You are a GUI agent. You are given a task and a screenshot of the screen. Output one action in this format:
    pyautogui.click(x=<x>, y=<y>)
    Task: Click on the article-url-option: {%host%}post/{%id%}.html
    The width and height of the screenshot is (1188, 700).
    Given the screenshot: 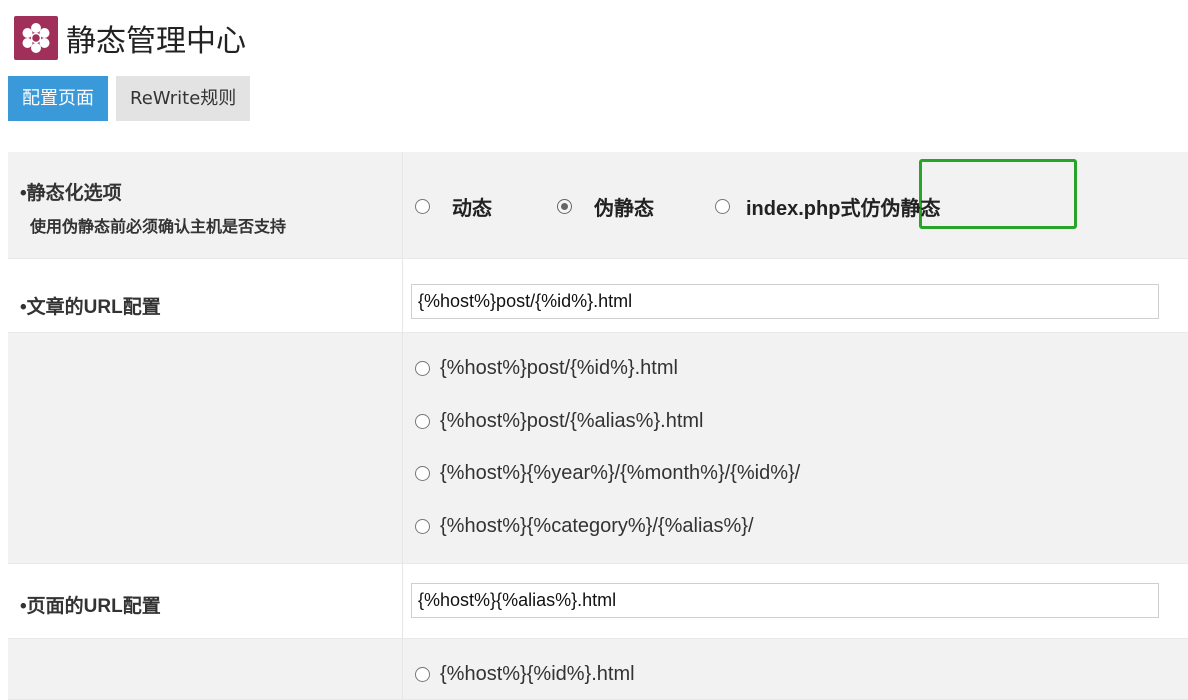 What is the action you would take?
    pyautogui.click(x=546, y=368)
    